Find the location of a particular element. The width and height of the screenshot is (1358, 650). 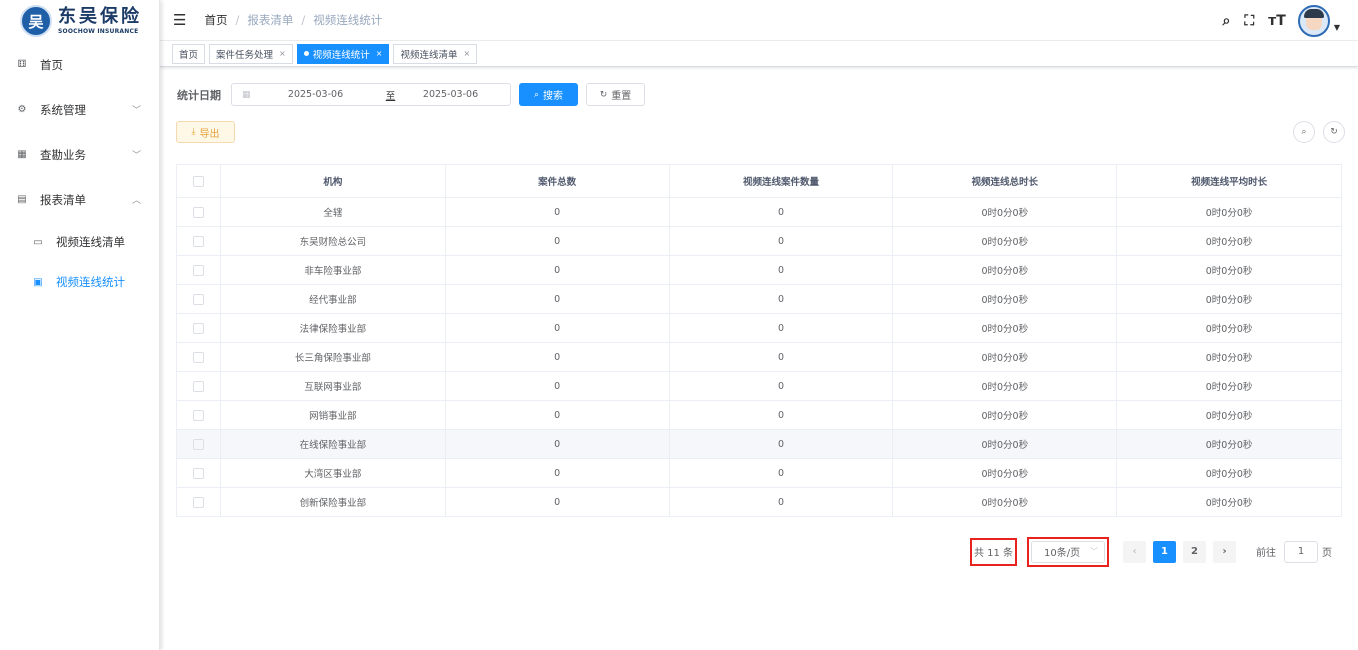

hamburger-icon: ☰ is located at coordinates (179, 20).